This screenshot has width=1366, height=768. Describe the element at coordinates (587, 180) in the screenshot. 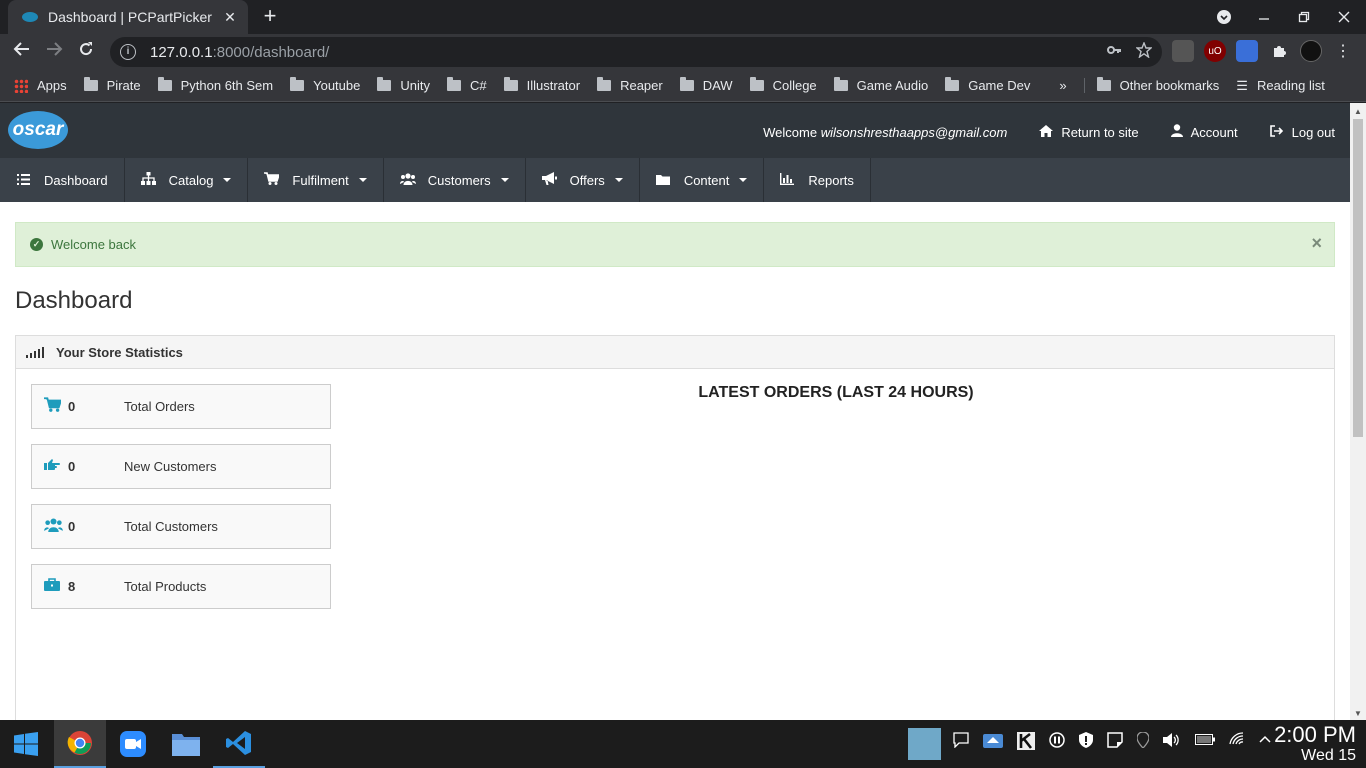

I see `nav-label: Offers` at that location.